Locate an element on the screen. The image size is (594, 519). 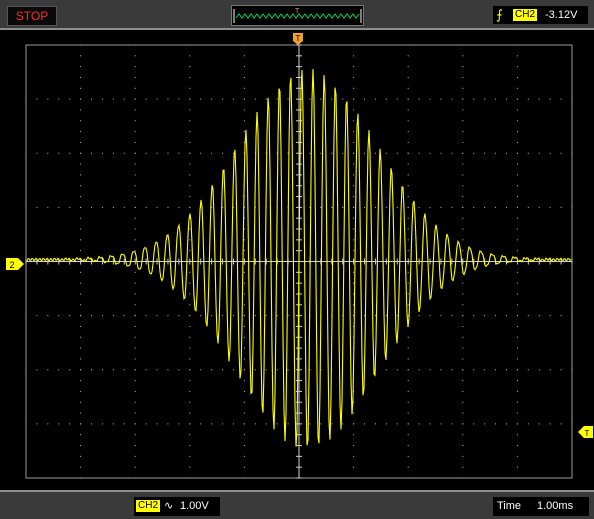
channel-ground-marker: 2 is located at coordinates (15, 264).